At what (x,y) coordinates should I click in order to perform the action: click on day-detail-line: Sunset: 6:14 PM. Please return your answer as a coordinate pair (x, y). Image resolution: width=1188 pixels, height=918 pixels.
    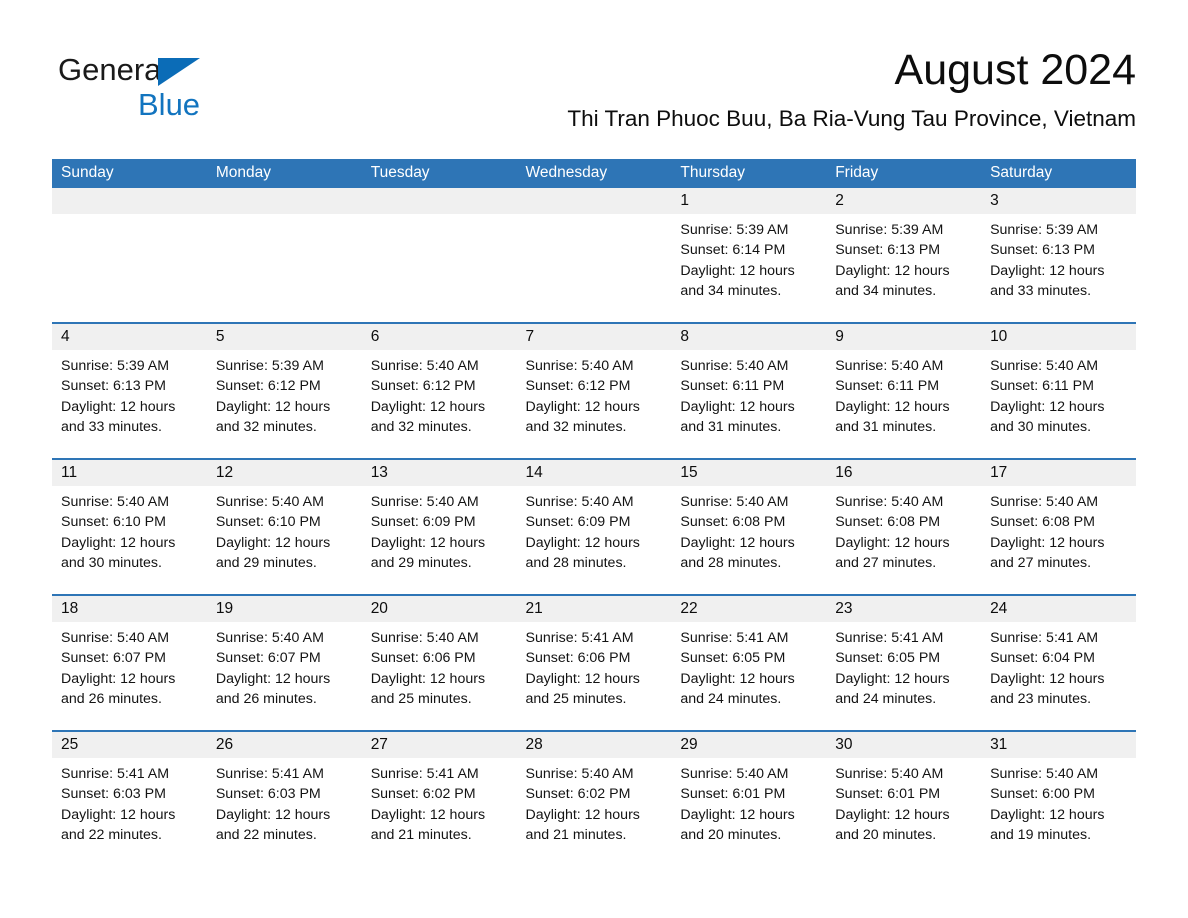
    Looking at the image, I should click on (733, 250).